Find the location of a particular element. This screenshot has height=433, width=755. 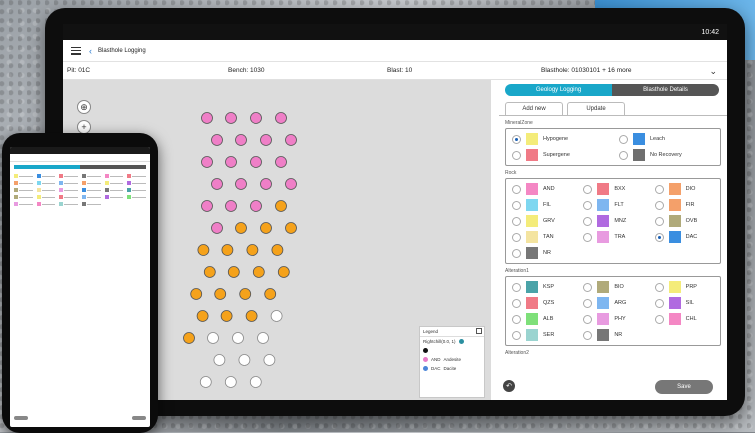

option-phy: PHY is located at coordinates (612, 319).